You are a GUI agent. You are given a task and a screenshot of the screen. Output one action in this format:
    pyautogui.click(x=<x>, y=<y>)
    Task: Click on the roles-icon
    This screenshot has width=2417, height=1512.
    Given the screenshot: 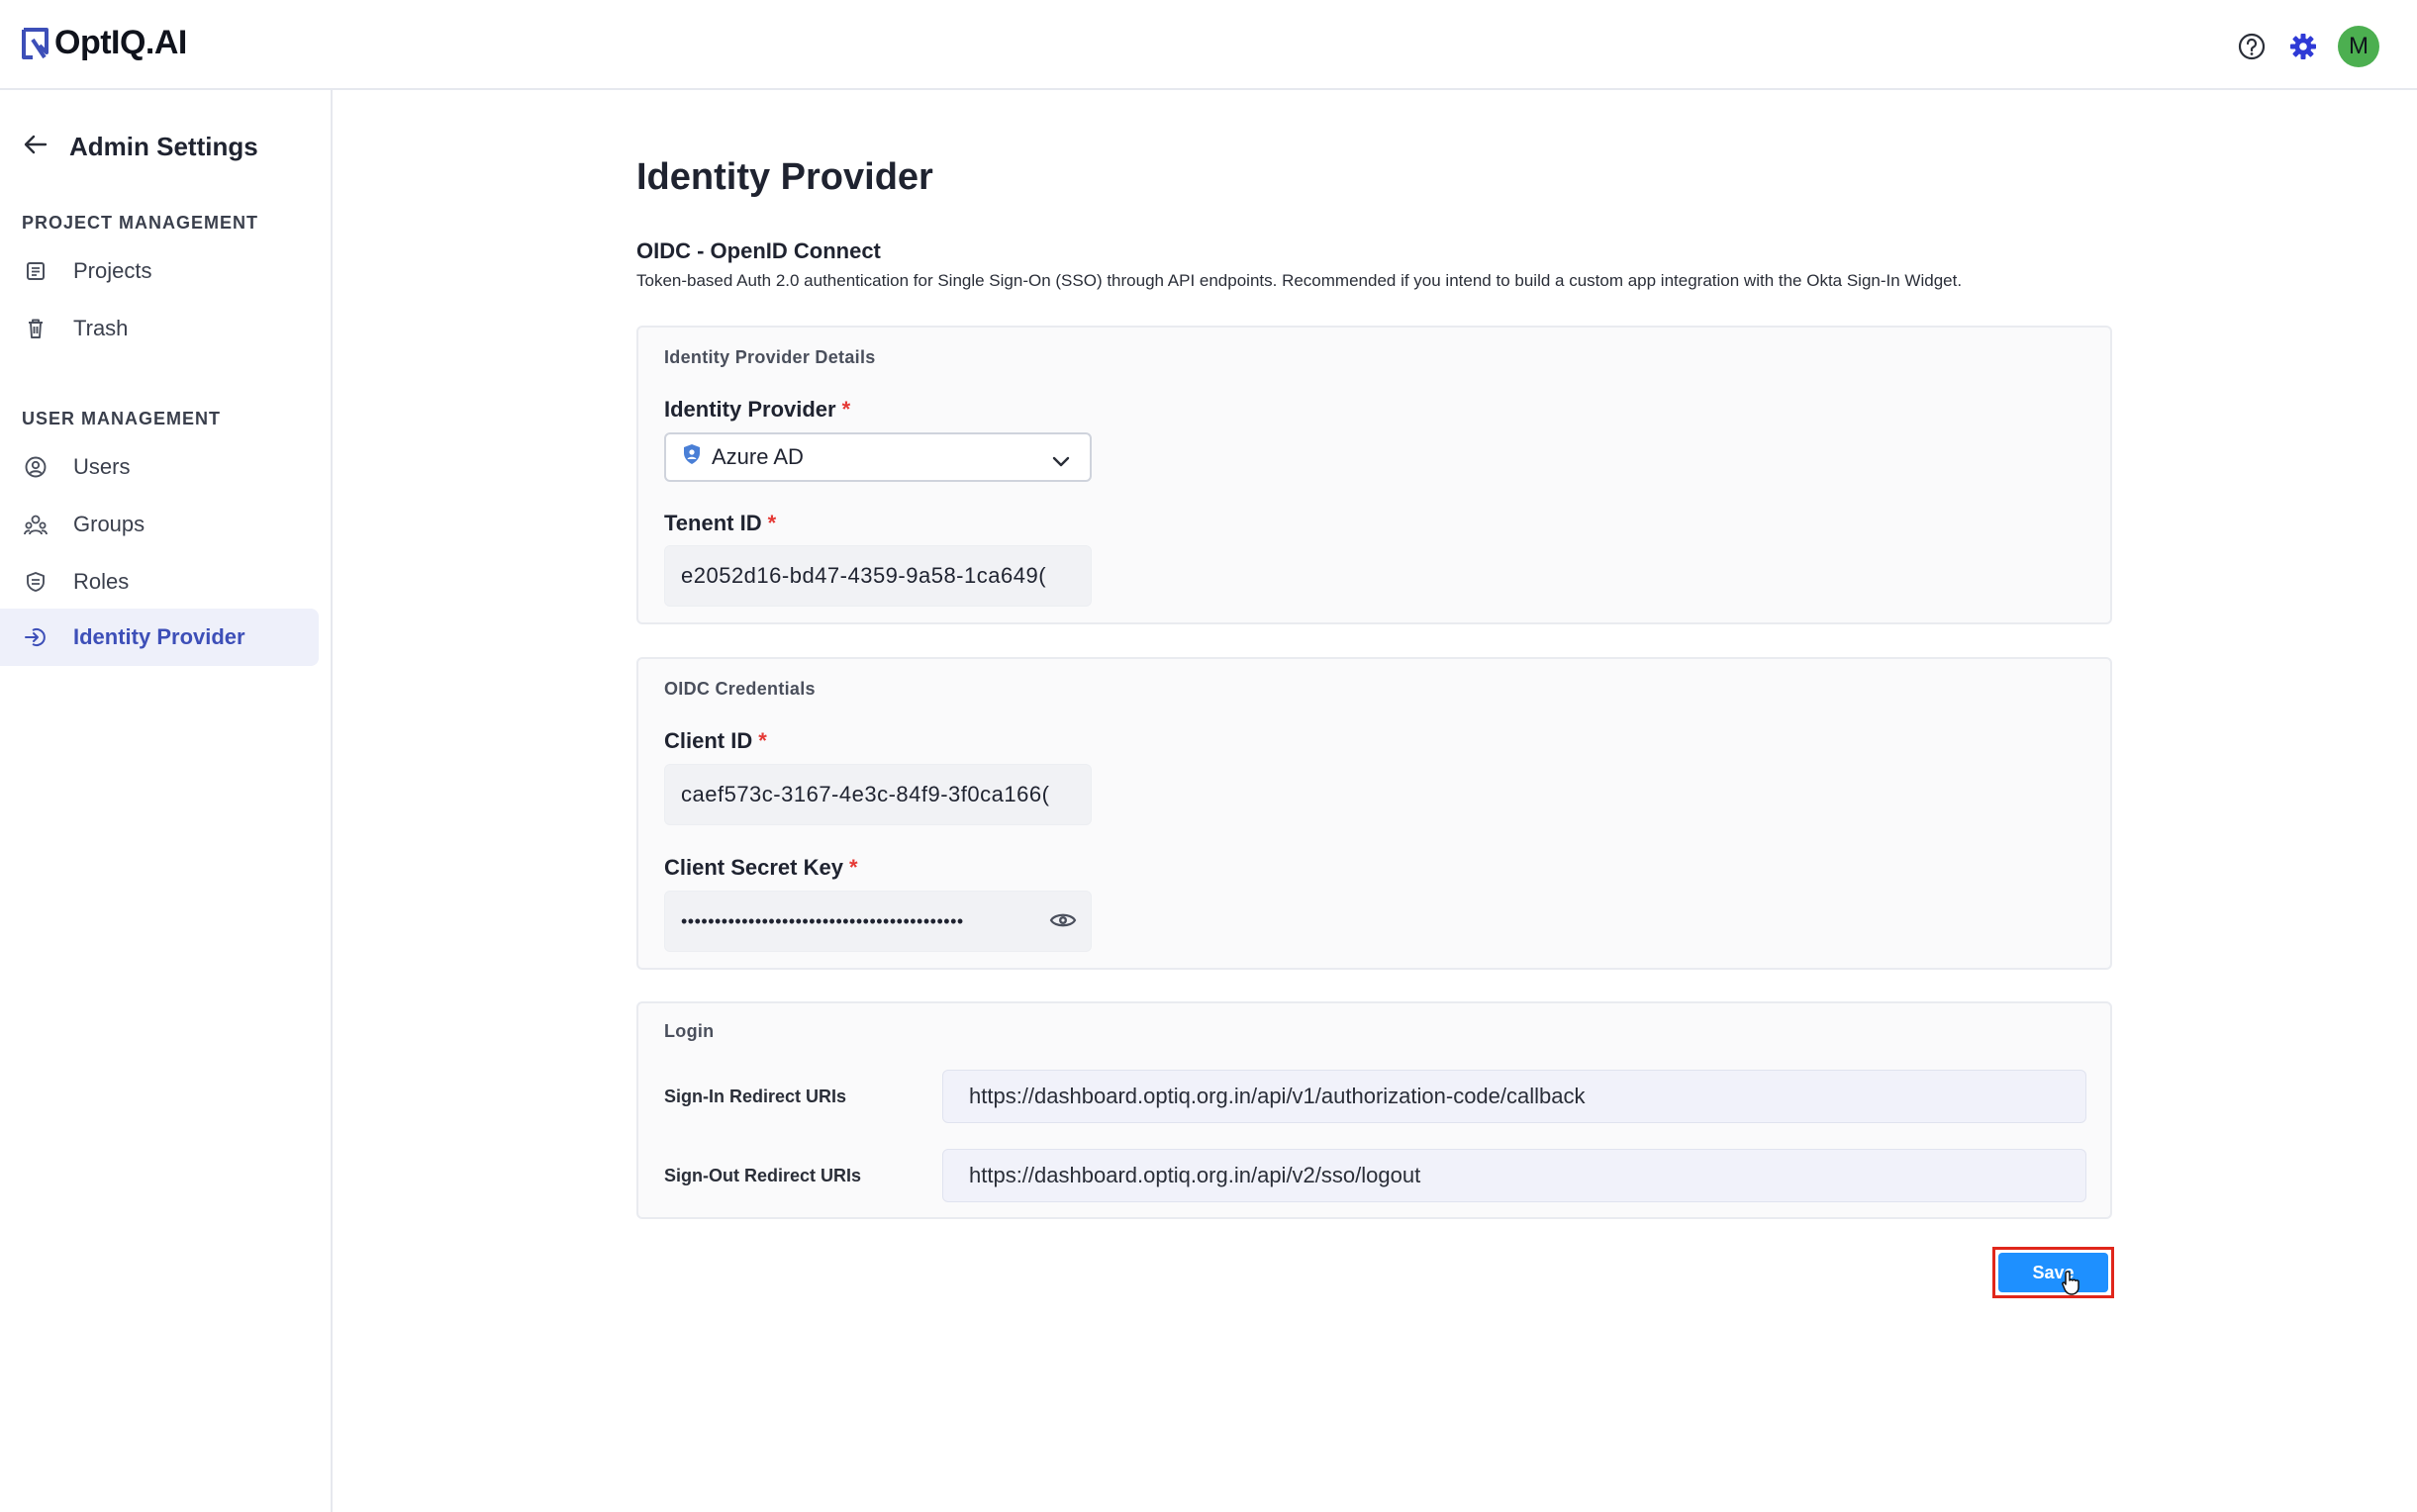 What is the action you would take?
    pyautogui.click(x=36, y=582)
    